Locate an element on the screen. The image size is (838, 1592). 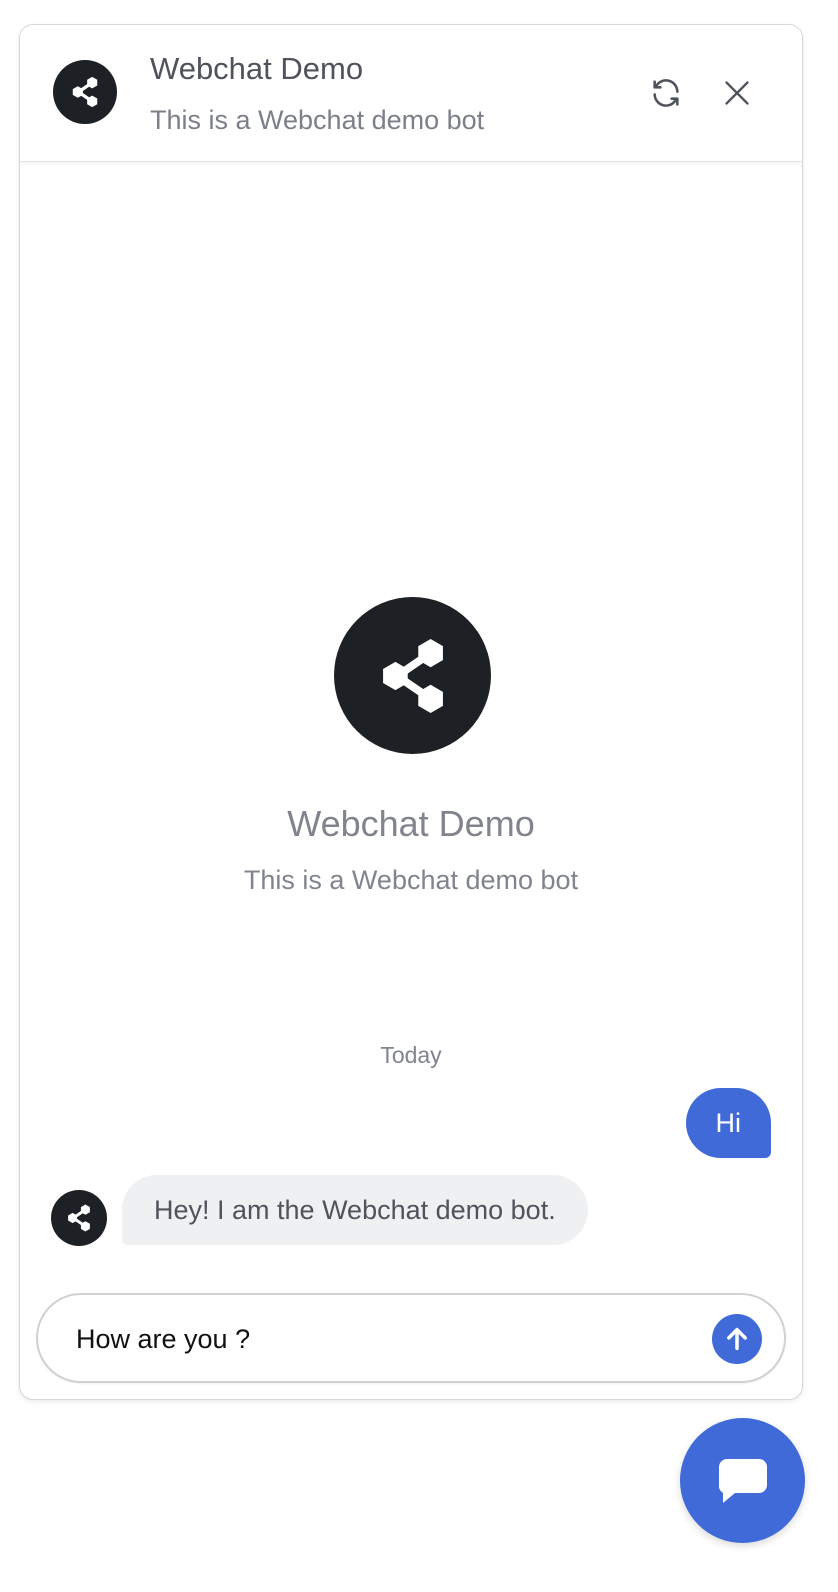
close-icon is located at coordinates (737, 93).